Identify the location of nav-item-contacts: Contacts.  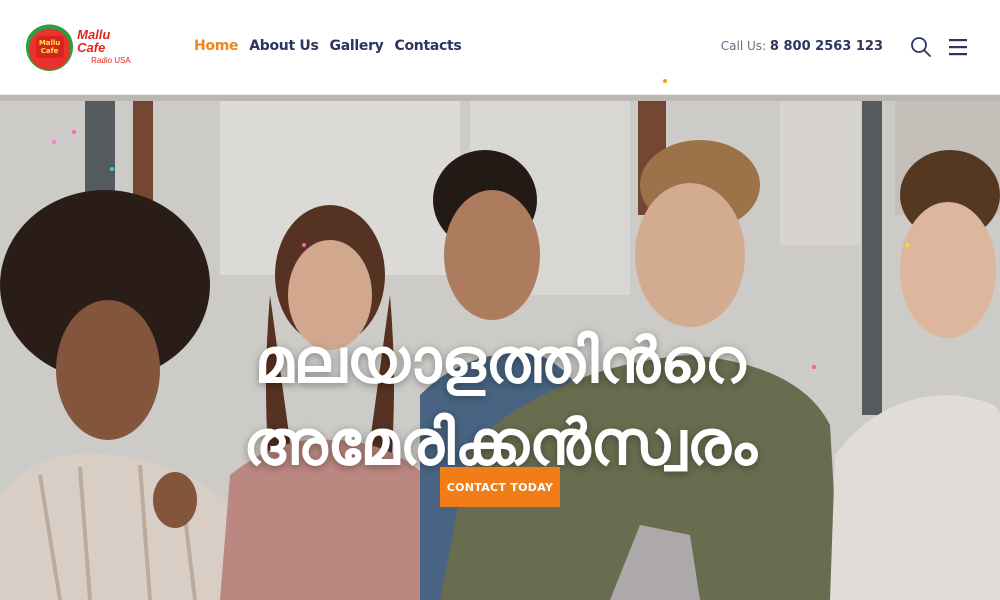
(428, 46).